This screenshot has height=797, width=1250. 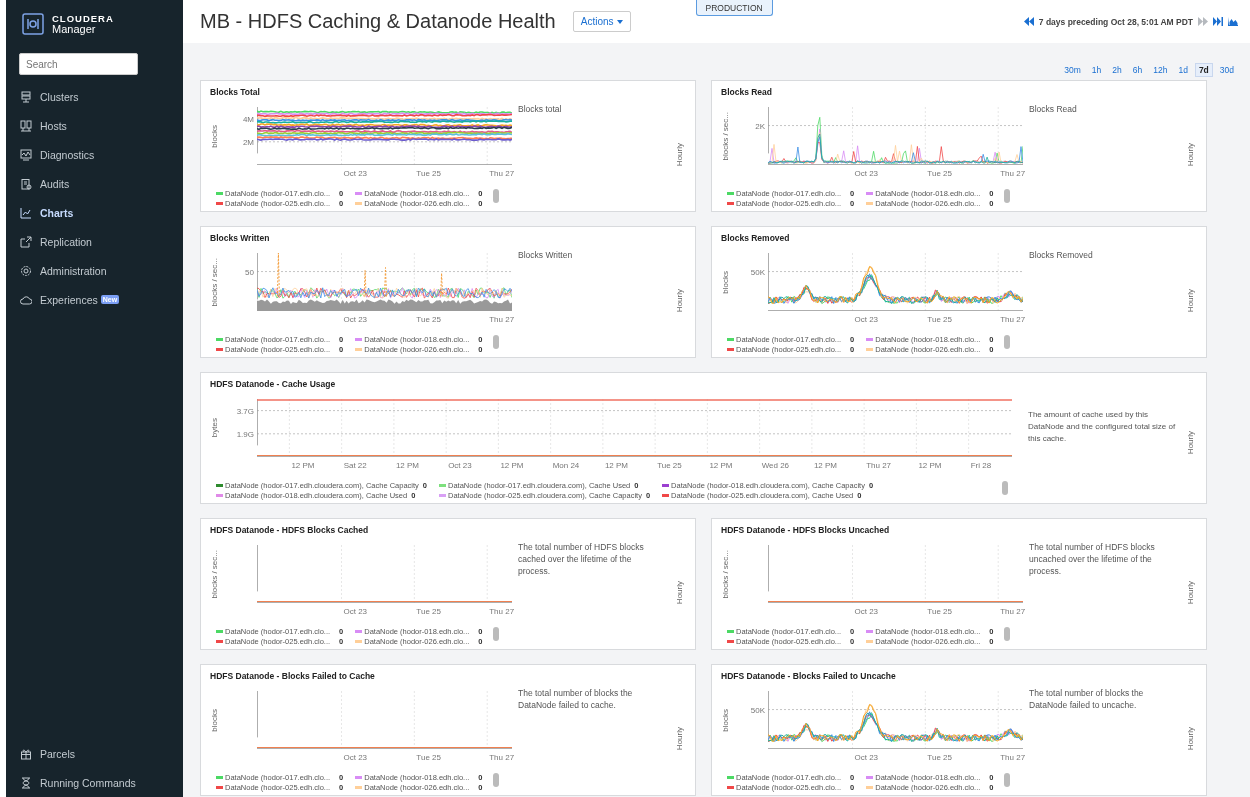 I want to click on time-range-link: 2h, so click(x=1117, y=70).